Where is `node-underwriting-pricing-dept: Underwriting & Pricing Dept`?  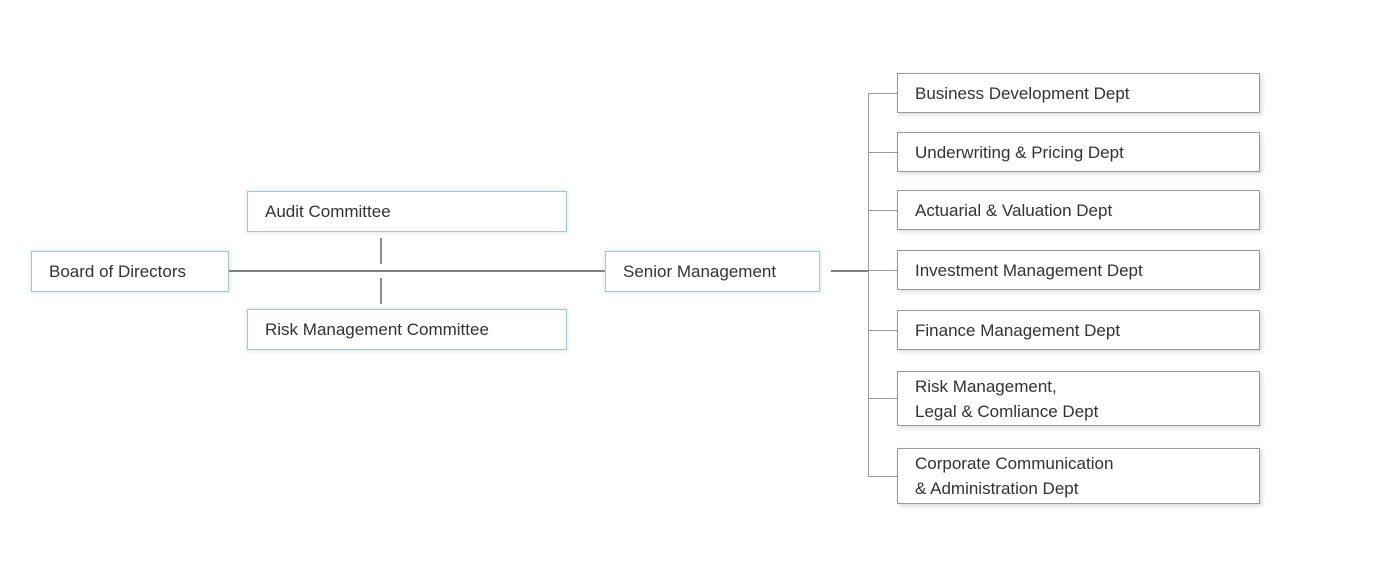
node-underwriting-pricing-dept: Underwriting & Pricing Dept is located at coordinates (1078, 152).